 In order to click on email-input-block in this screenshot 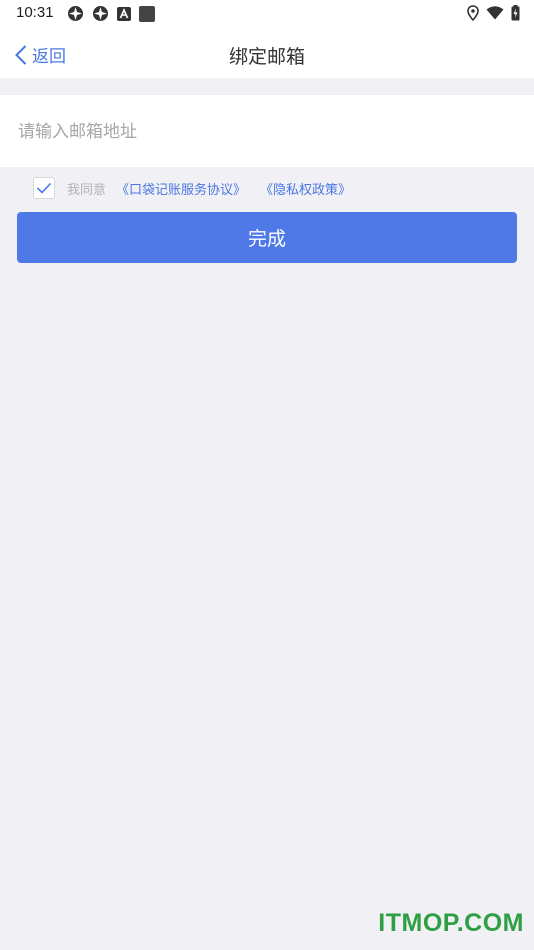, I will do `click(267, 131)`.